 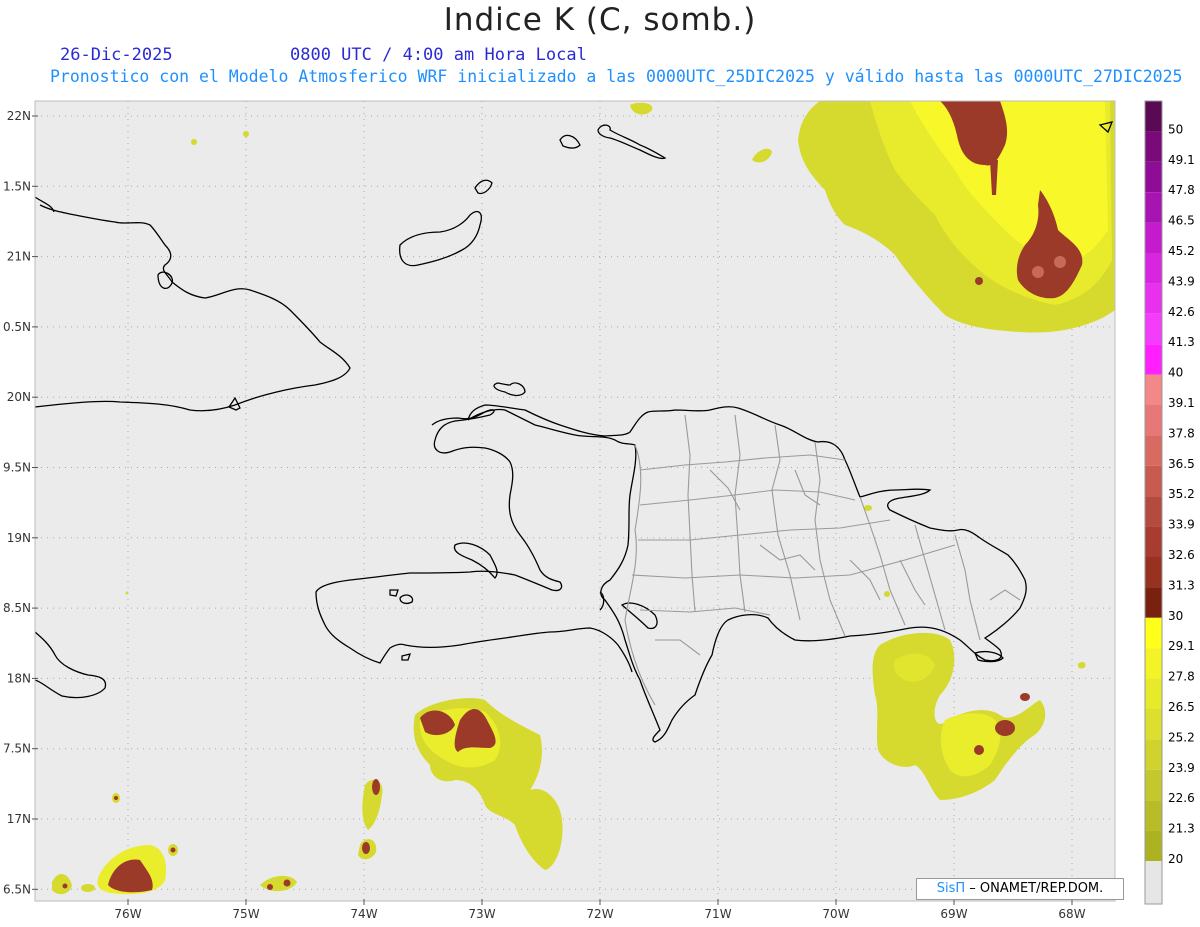 What do you see at coordinates (1181, 281) in the screenshot?
I see `colorbar-label: 43.9` at bounding box center [1181, 281].